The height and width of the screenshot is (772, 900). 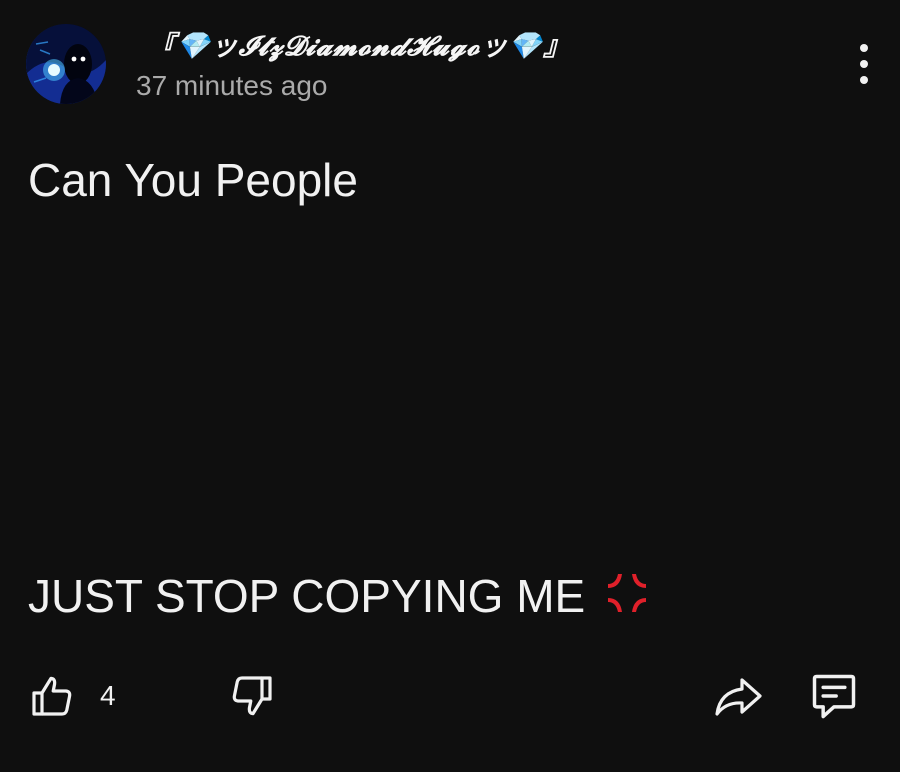 I want to click on share-button, so click(x=738, y=696).